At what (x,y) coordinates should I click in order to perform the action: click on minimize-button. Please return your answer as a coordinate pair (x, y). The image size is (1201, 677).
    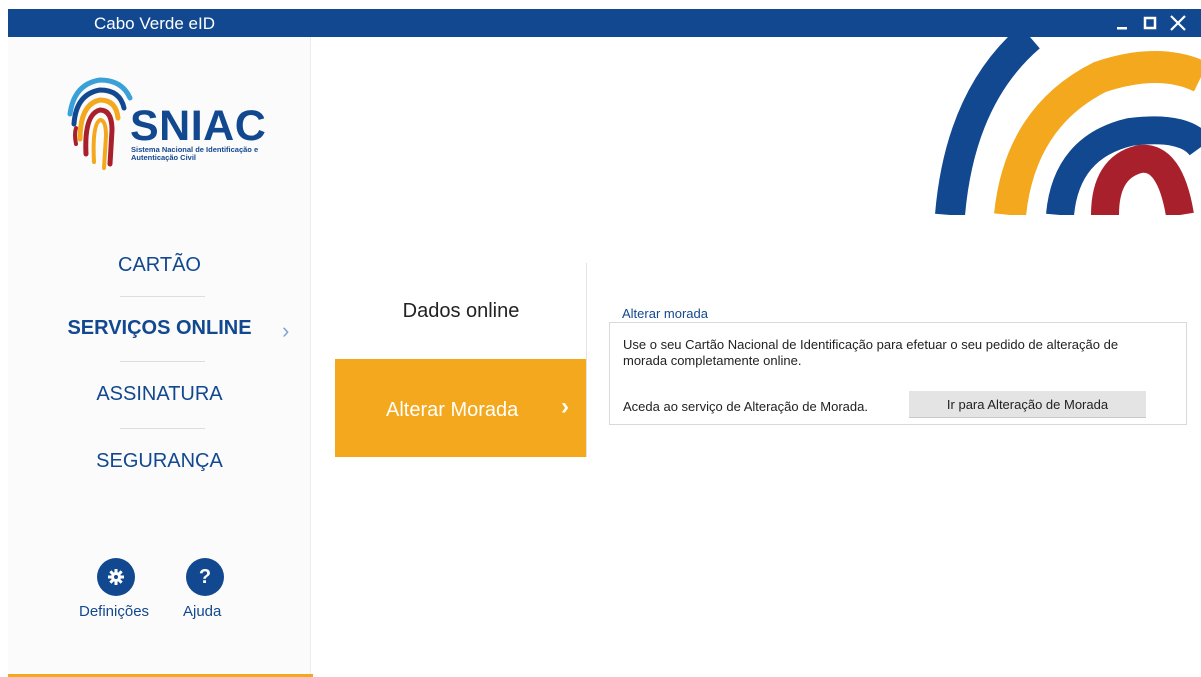
    Looking at the image, I should click on (1122, 23).